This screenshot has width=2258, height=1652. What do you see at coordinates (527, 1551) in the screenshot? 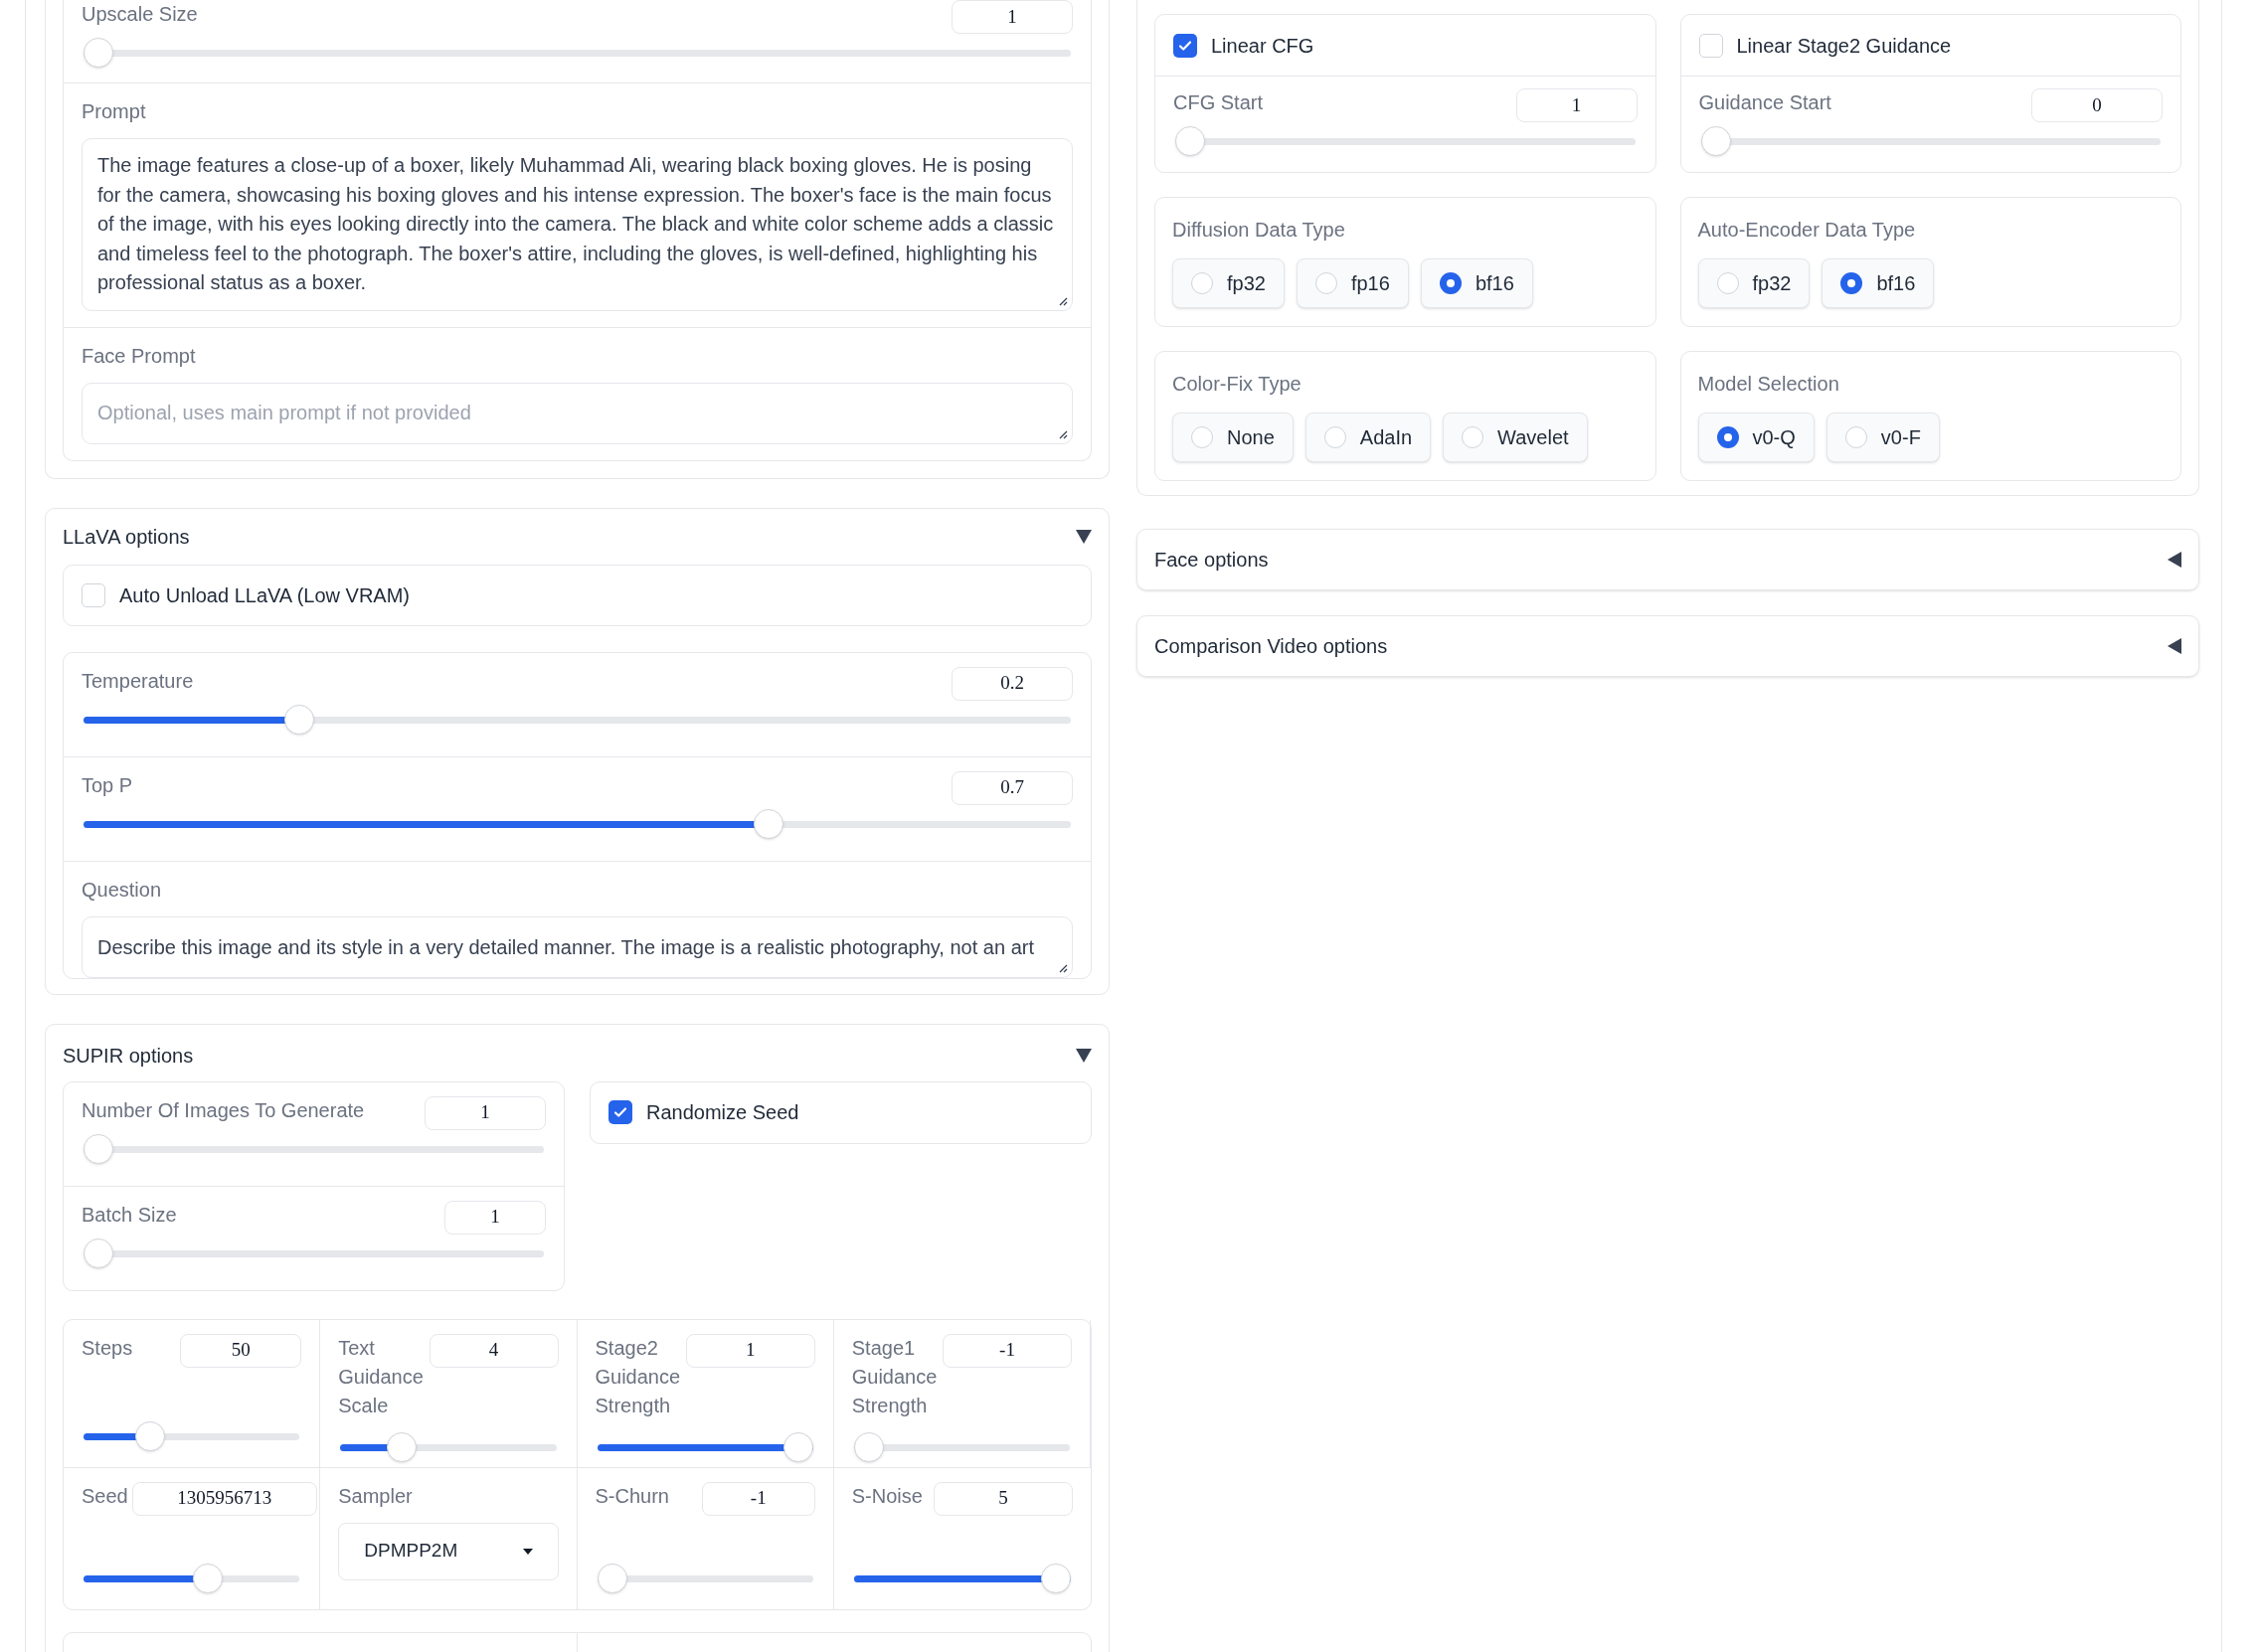
I see `caret-icon` at bounding box center [527, 1551].